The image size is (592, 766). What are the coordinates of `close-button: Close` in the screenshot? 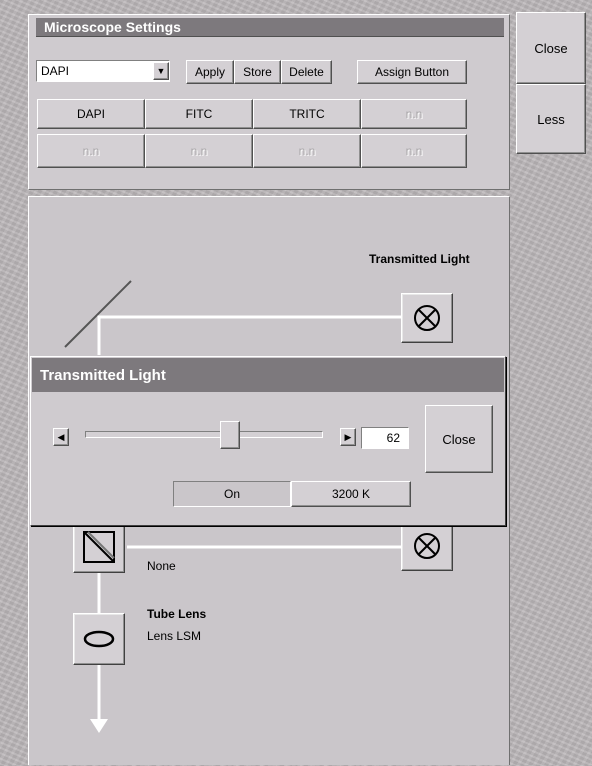 It's located at (551, 48).